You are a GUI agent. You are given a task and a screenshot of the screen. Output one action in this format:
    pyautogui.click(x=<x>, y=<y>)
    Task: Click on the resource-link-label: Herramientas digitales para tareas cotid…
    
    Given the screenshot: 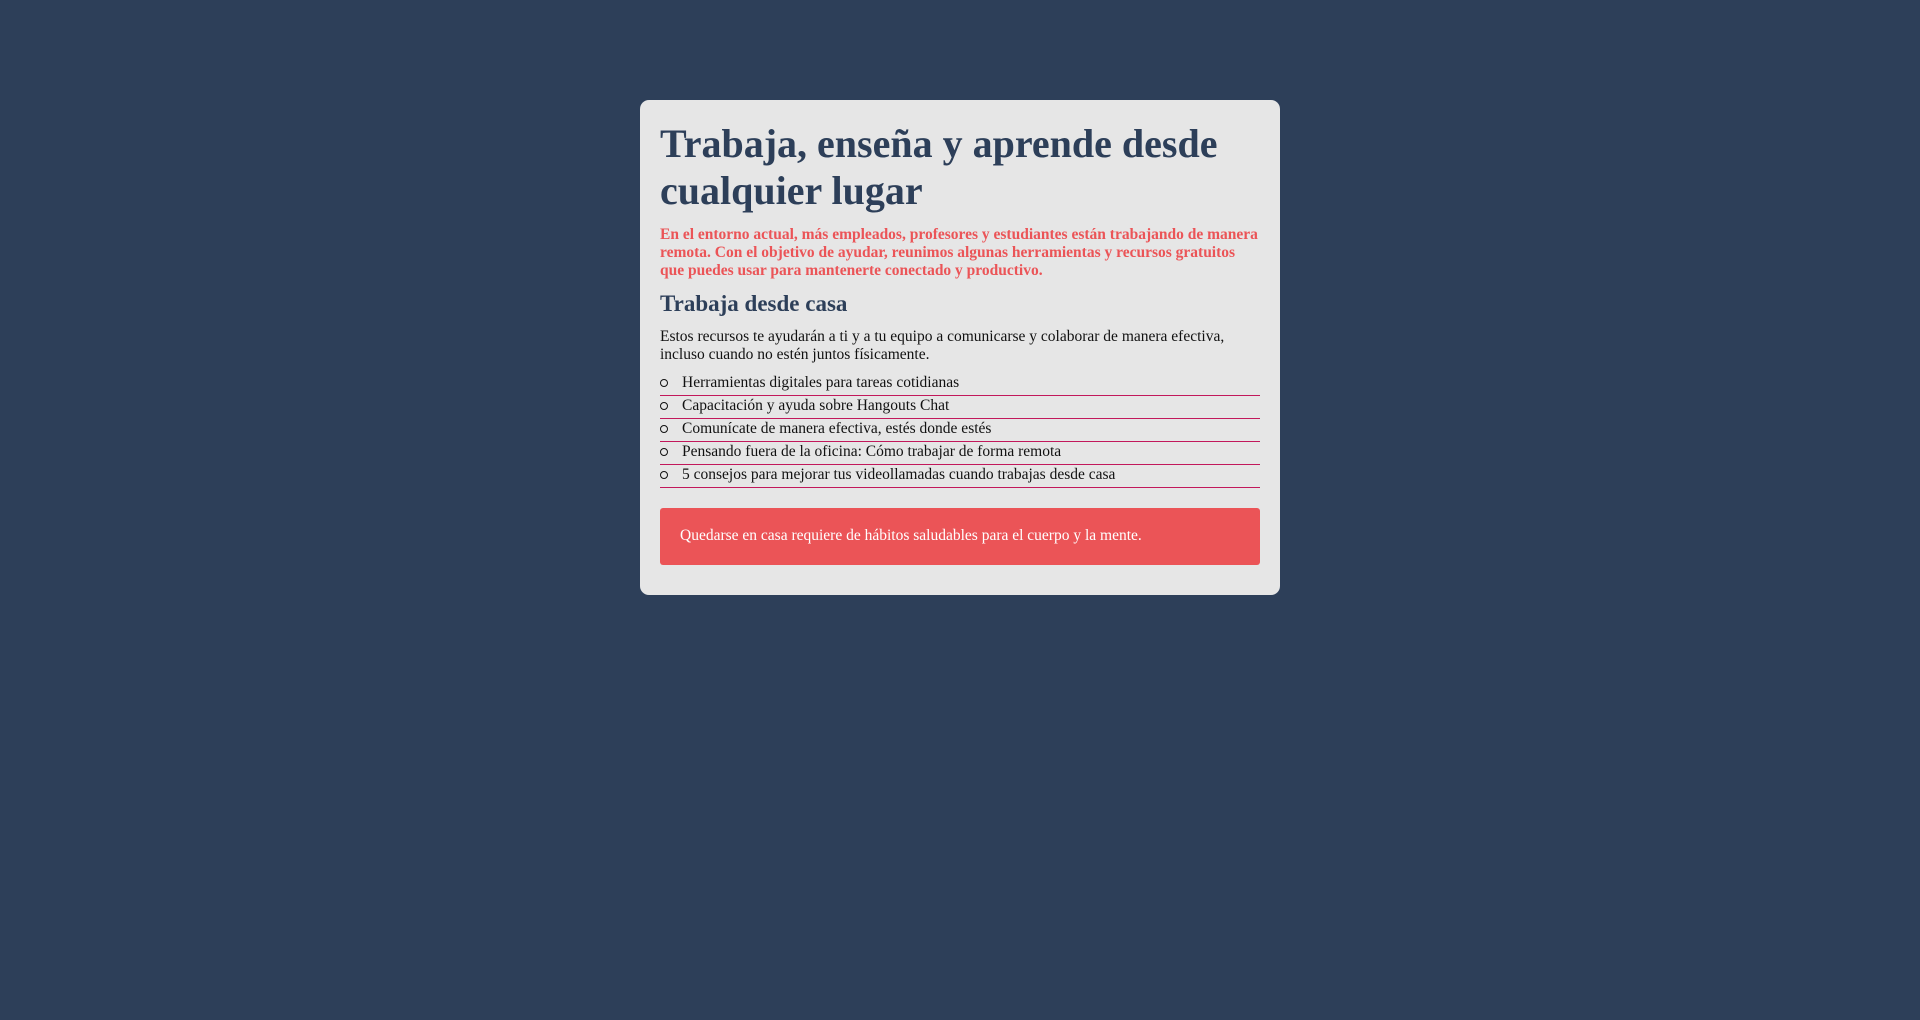 What is the action you would take?
    pyautogui.click(x=821, y=382)
    